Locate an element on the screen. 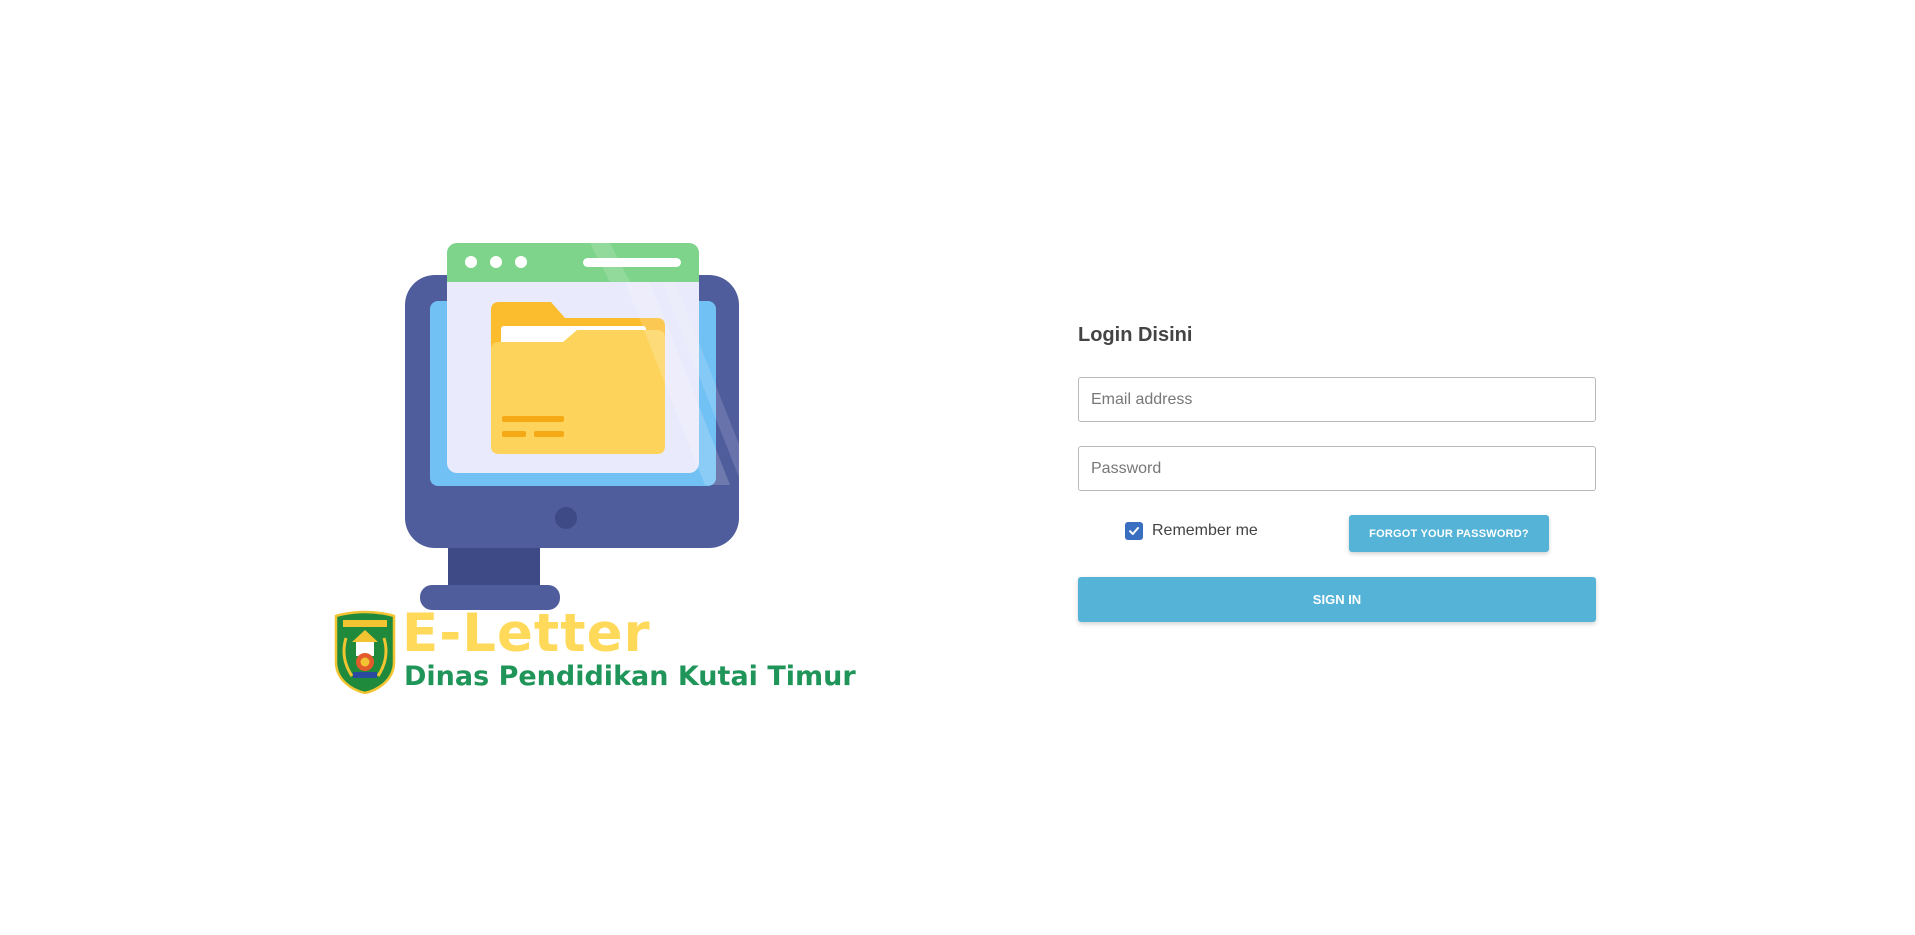 This screenshot has width=1915, height=935. login-heading: Login Disini is located at coordinates (1135, 335).